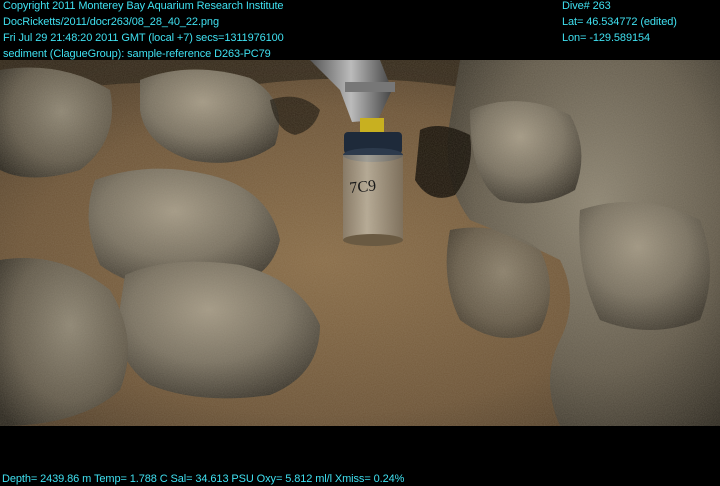 This screenshot has height=486, width=720. I want to click on dive-number: Dive# 263, so click(586, 6).